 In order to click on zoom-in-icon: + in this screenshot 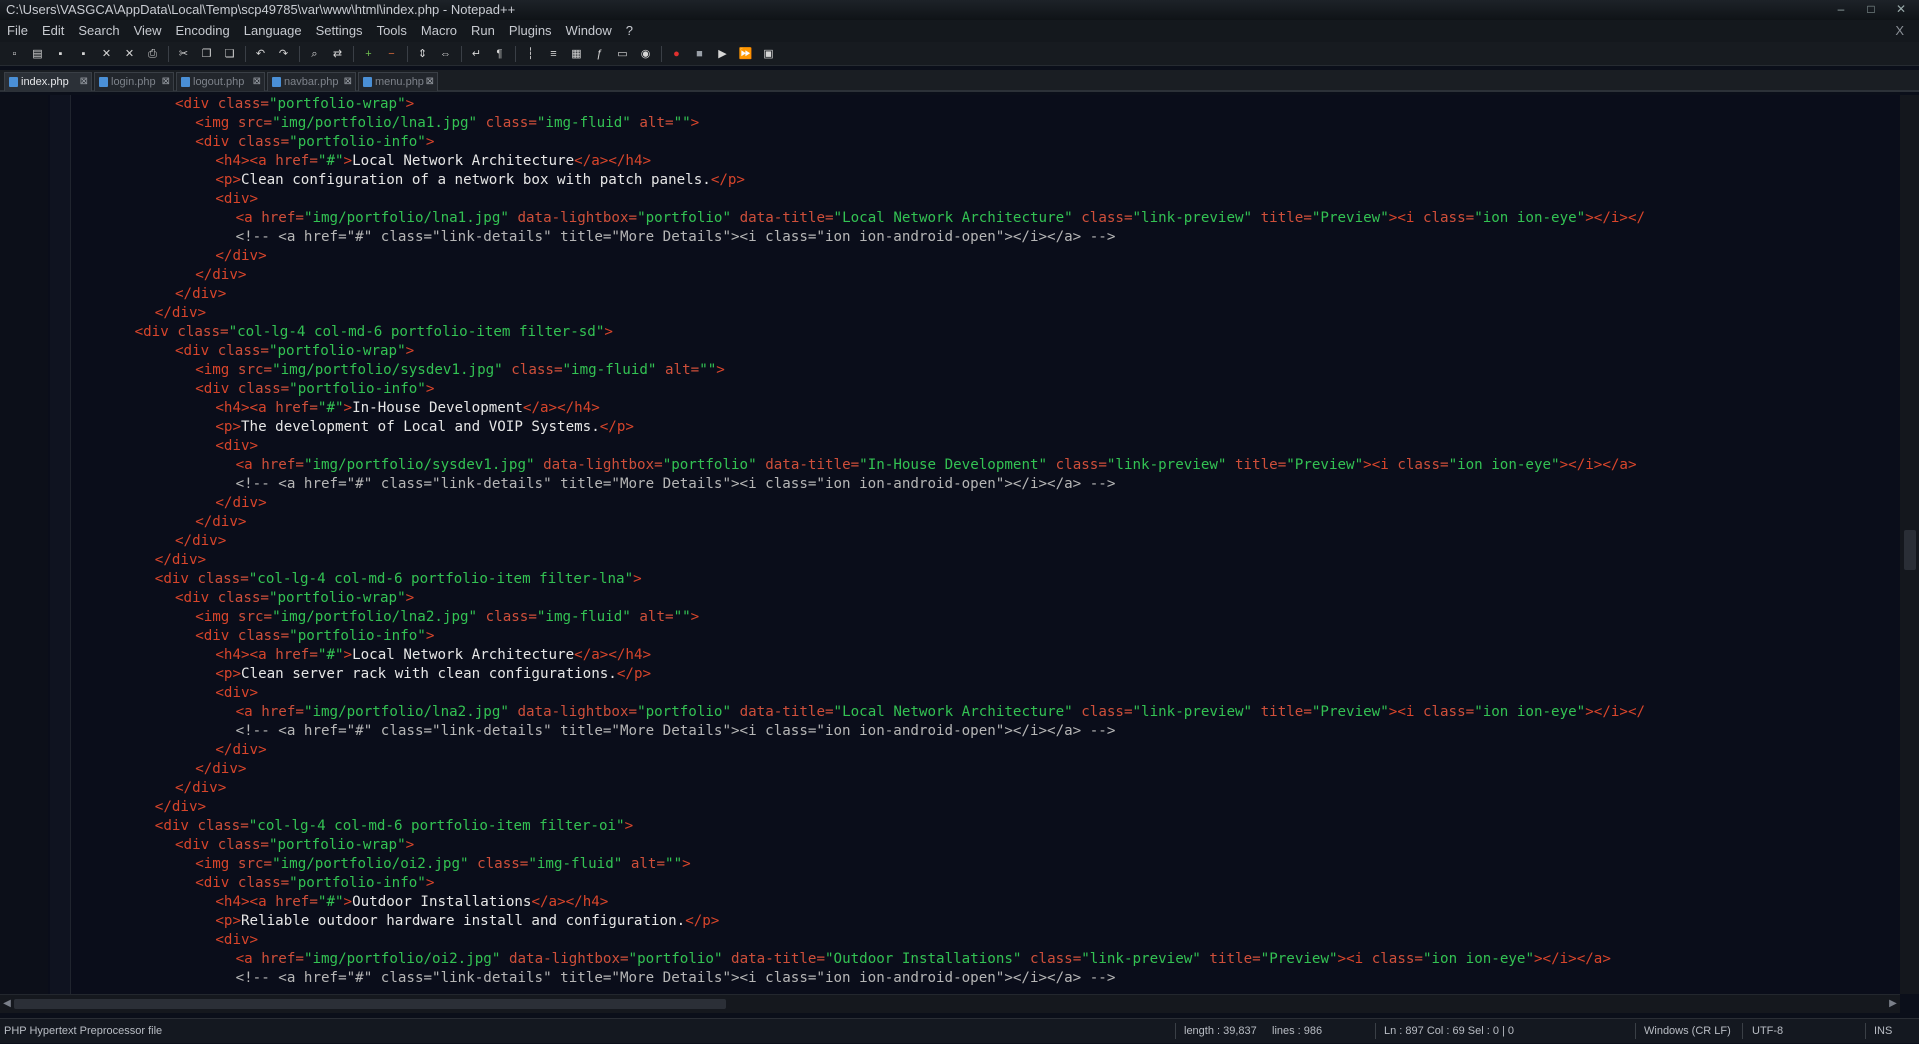, I will do `click(368, 54)`.